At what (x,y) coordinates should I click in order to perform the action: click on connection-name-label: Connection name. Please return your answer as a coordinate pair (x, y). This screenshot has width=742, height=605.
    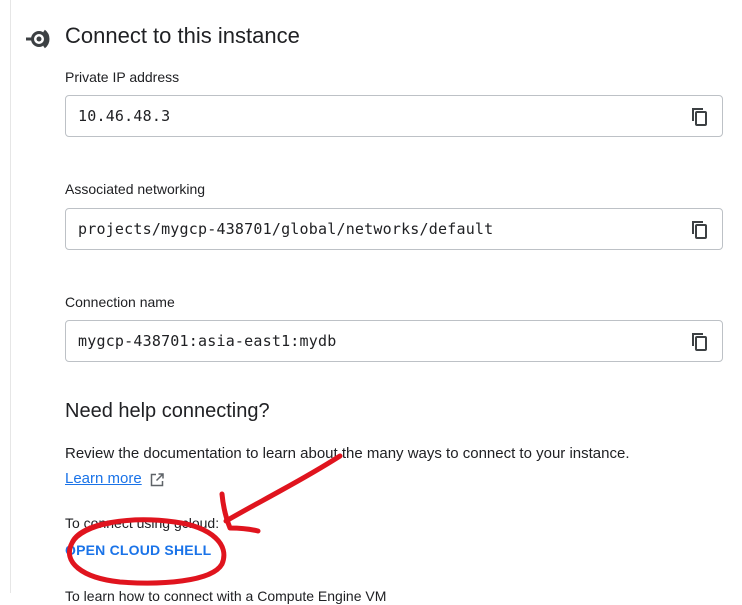
    Looking at the image, I should click on (120, 302).